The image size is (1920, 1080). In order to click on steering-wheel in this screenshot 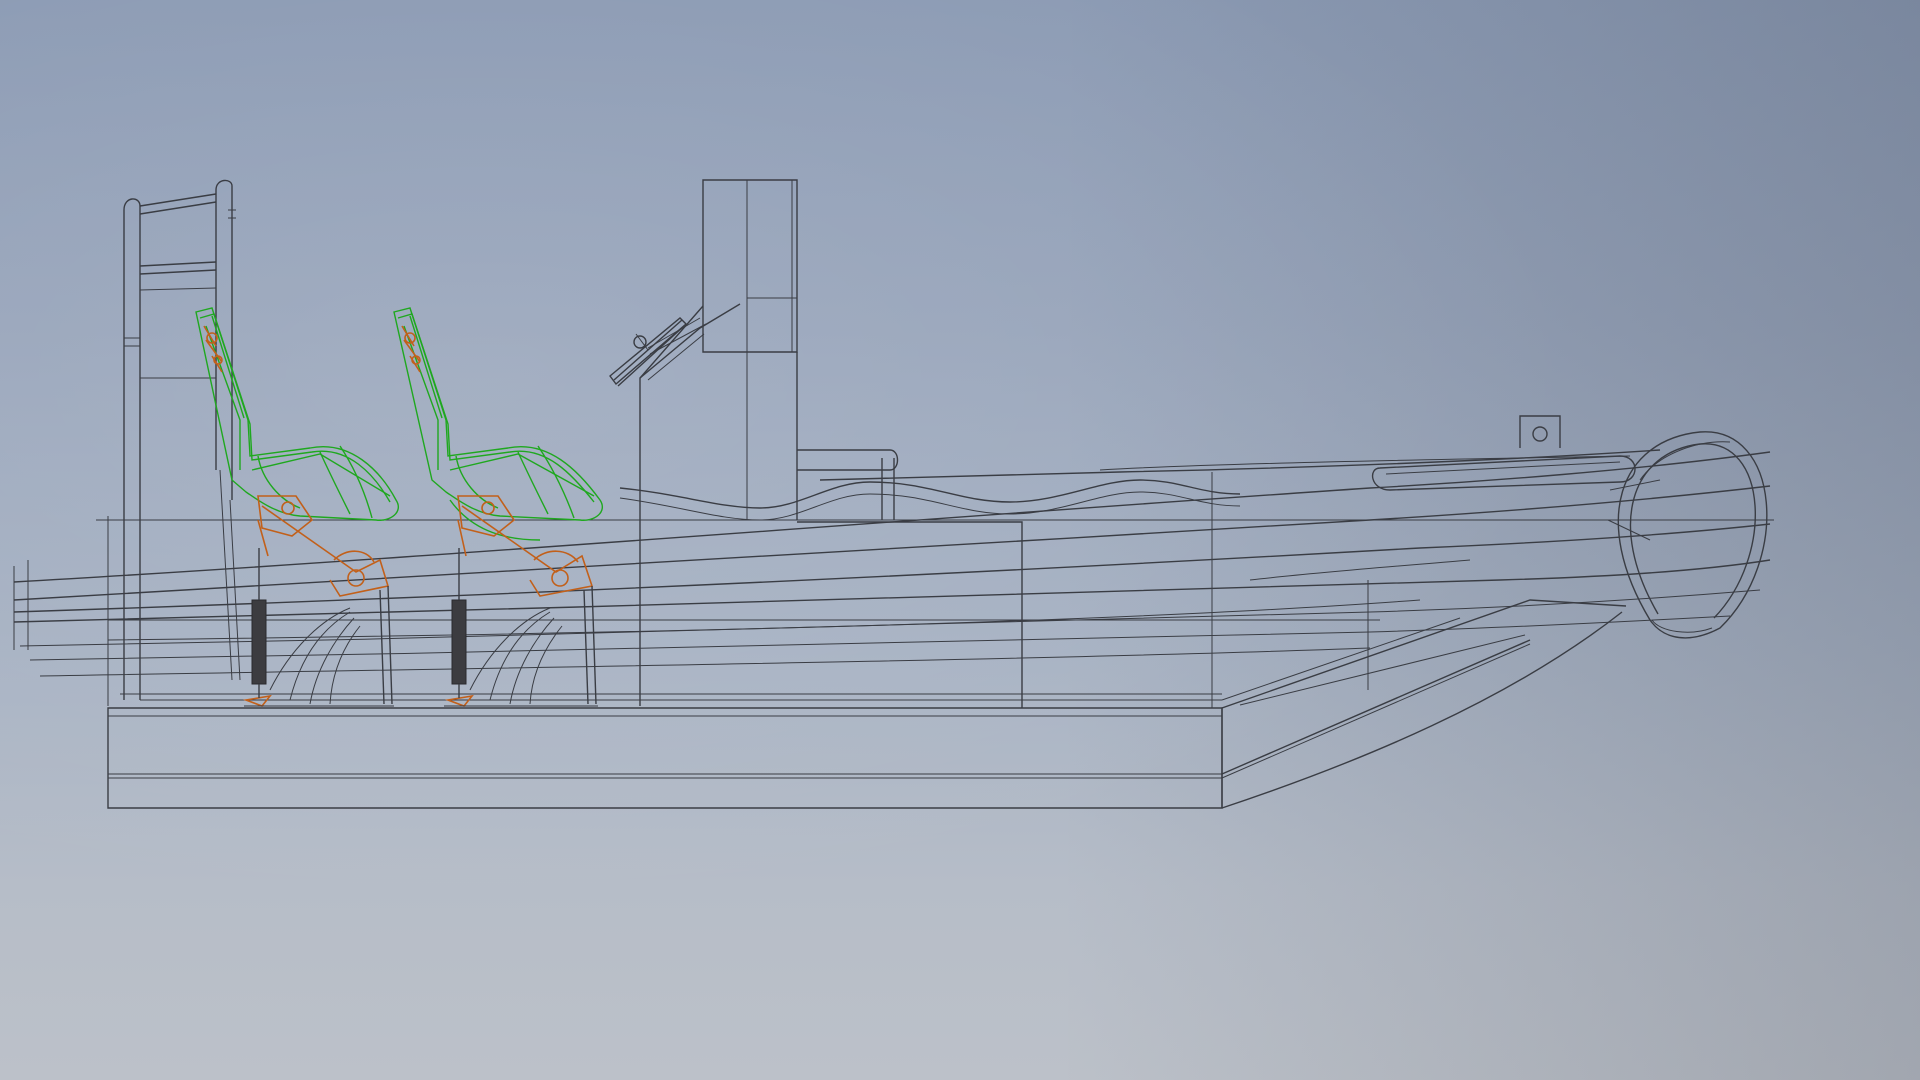, I will do `click(658, 352)`.